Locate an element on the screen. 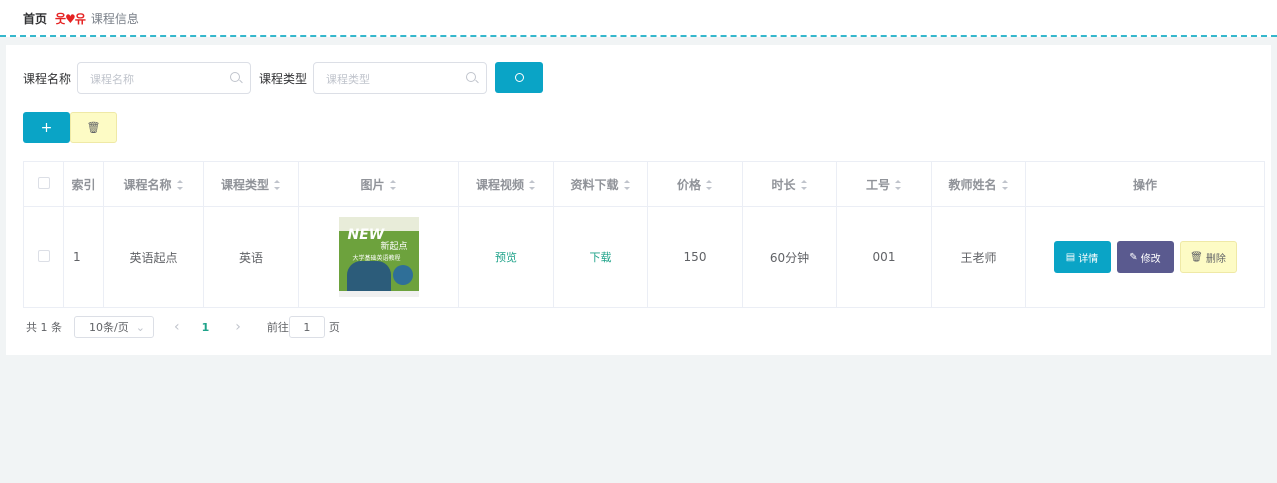  course-cover-image: NEW 新起点 大学基础英语教程 is located at coordinates (378, 257).